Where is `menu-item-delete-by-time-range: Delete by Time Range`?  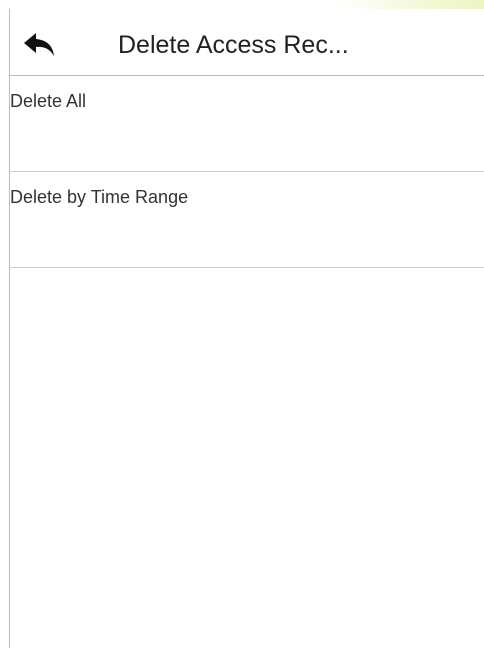 menu-item-delete-by-time-range: Delete by Time Range is located at coordinates (247, 220).